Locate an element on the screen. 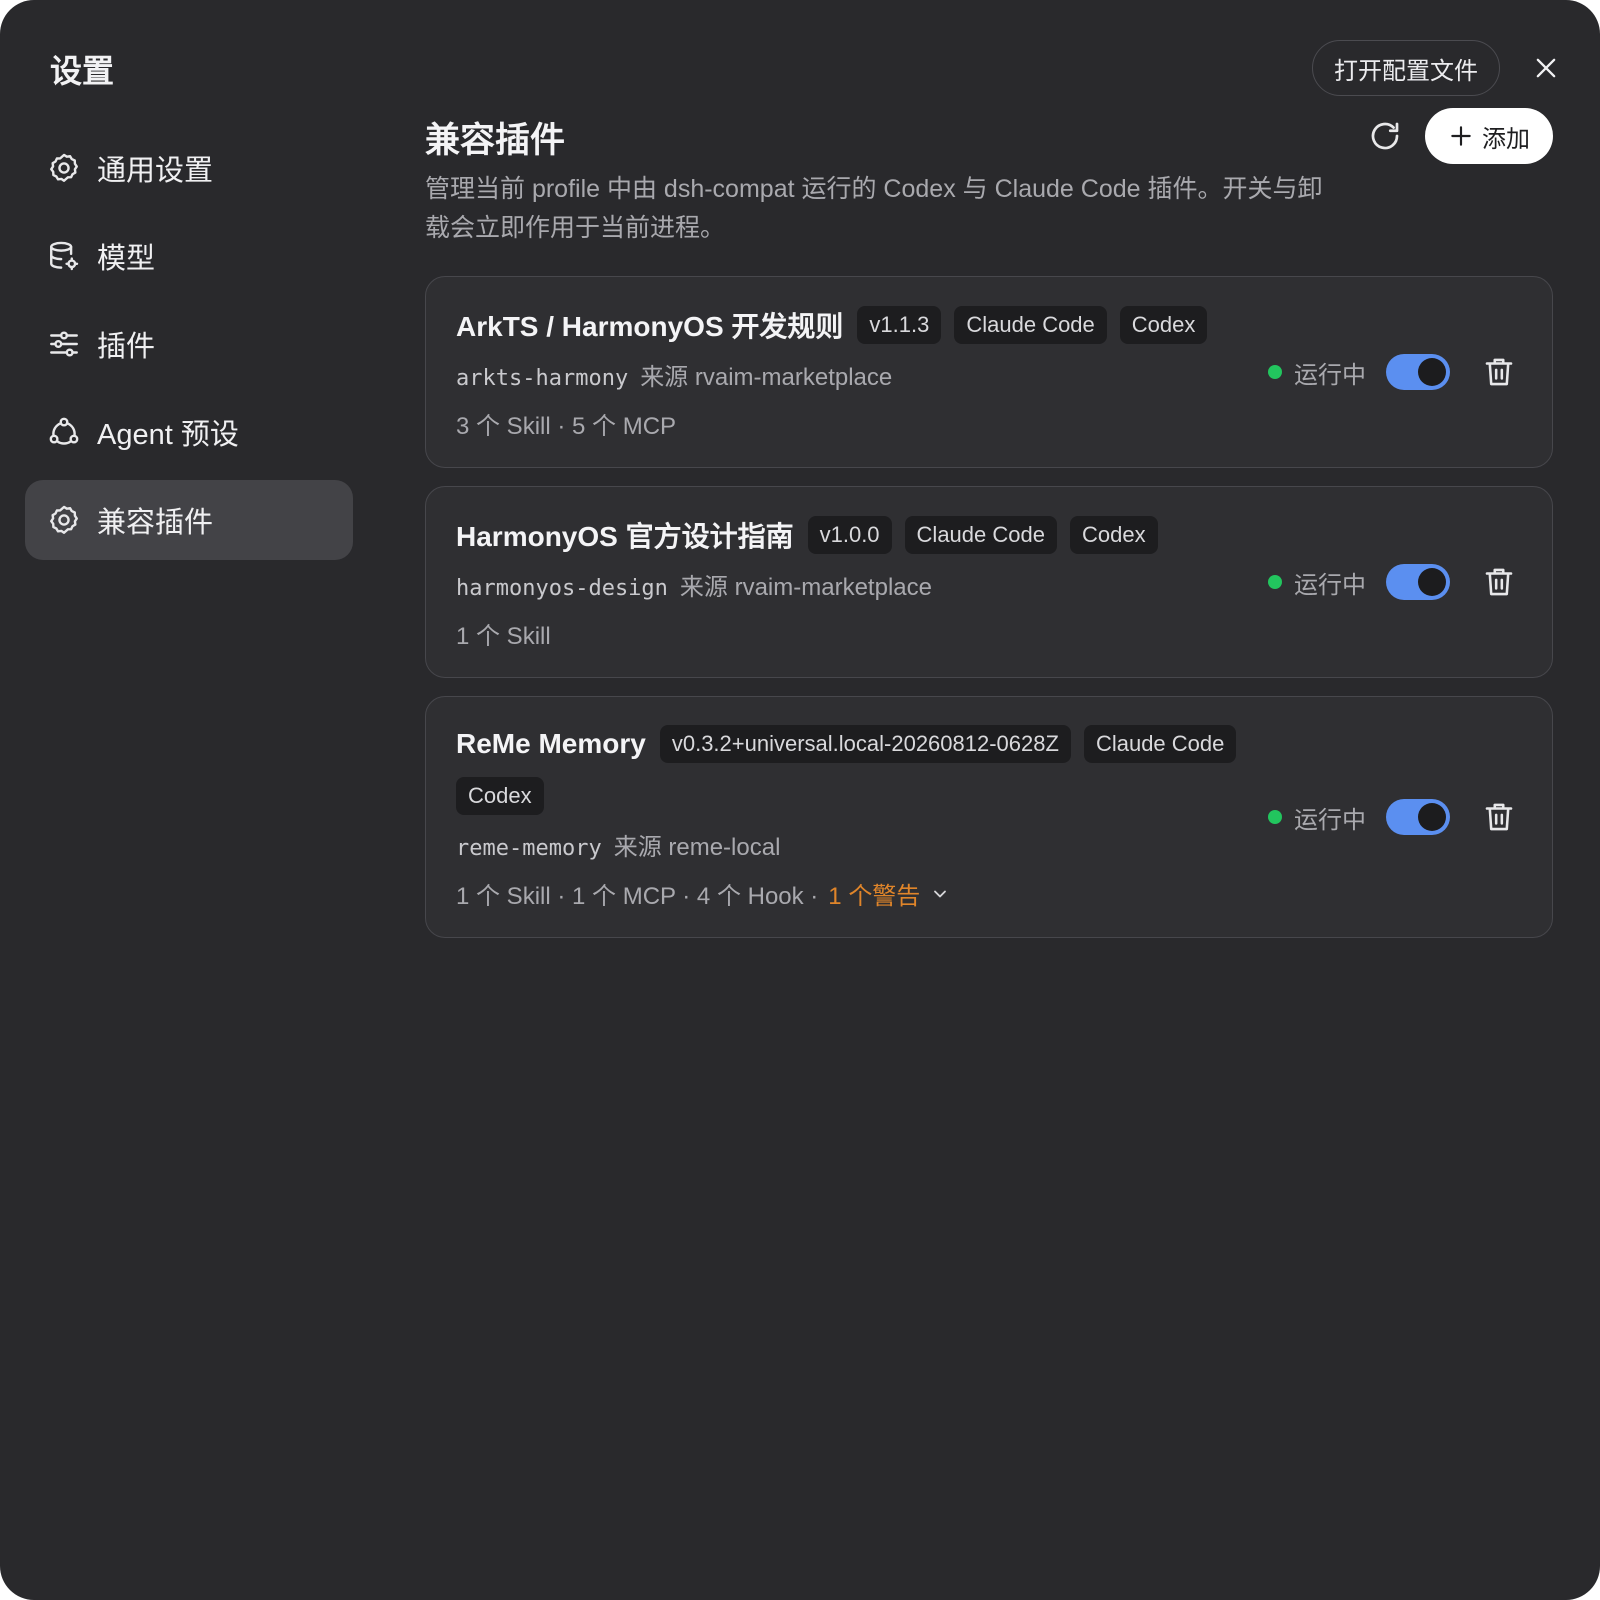  sidebar-item-label: 模型 is located at coordinates (126, 259).